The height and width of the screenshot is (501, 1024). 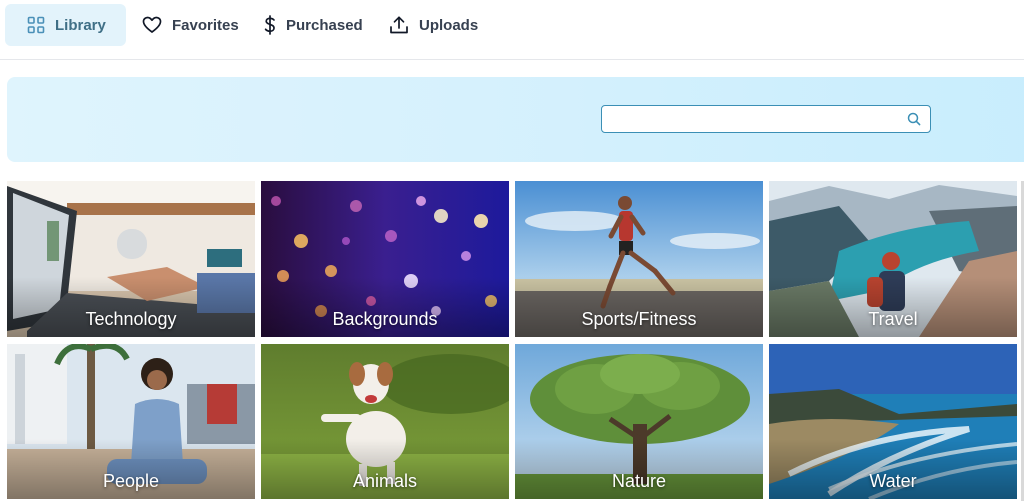 What do you see at coordinates (893, 319) in the screenshot?
I see `category-label: Travel` at bounding box center [893, 319].